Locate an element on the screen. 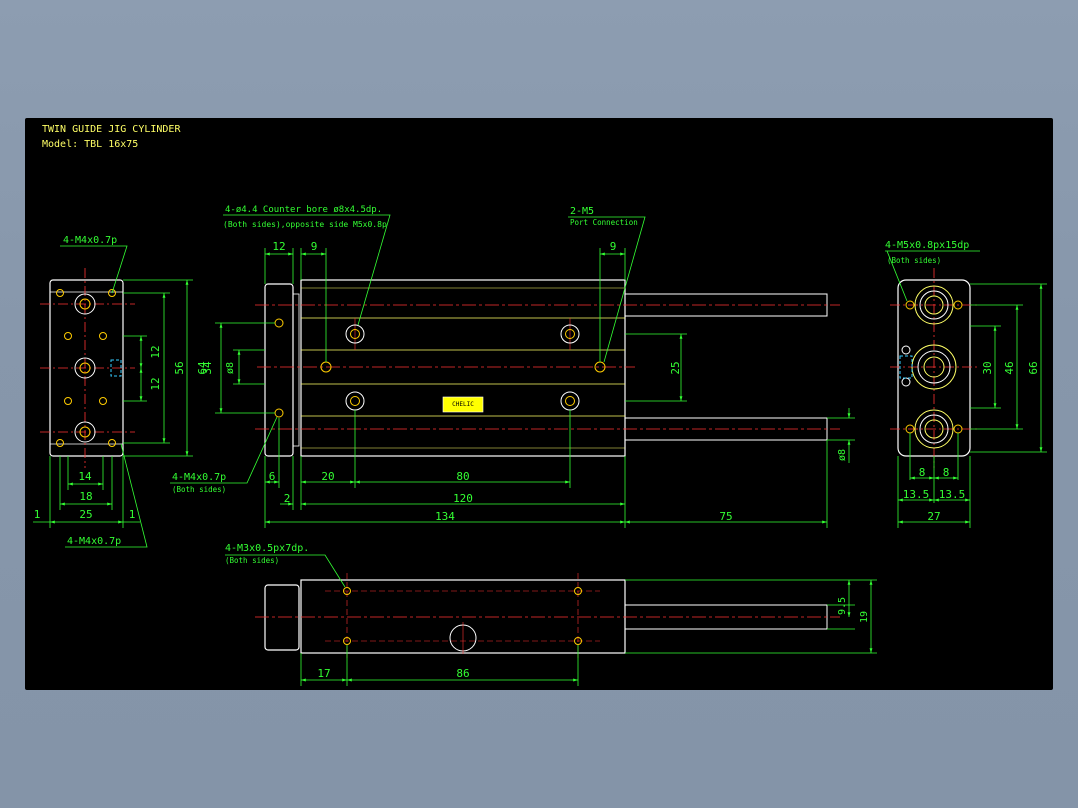 The image size is (1078, 808). dim-left-25: 25 is located at coordinates (85, 514).